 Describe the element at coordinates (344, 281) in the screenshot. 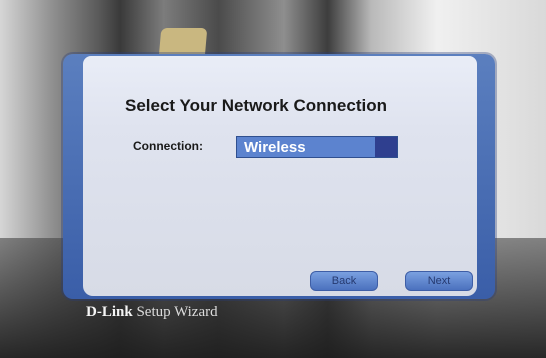

I see `back-button: Back` at that location.